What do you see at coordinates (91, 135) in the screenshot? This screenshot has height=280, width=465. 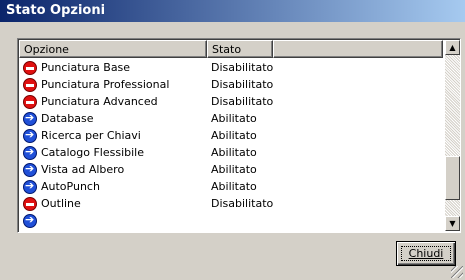 I see `option-label: Ricerca per Chiavi` at bounding box center [91, 135].